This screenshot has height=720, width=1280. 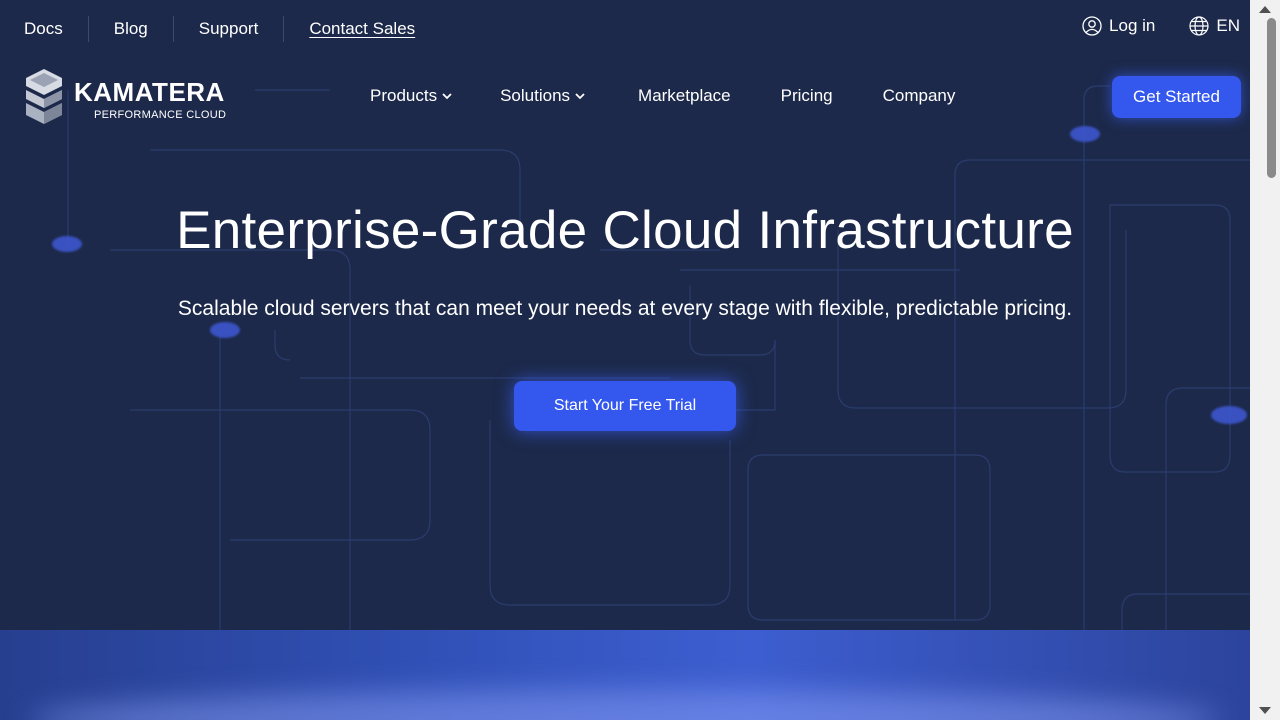 I want to click on nav-item-marketplace: Marketplace, so click(x=684, y=96).